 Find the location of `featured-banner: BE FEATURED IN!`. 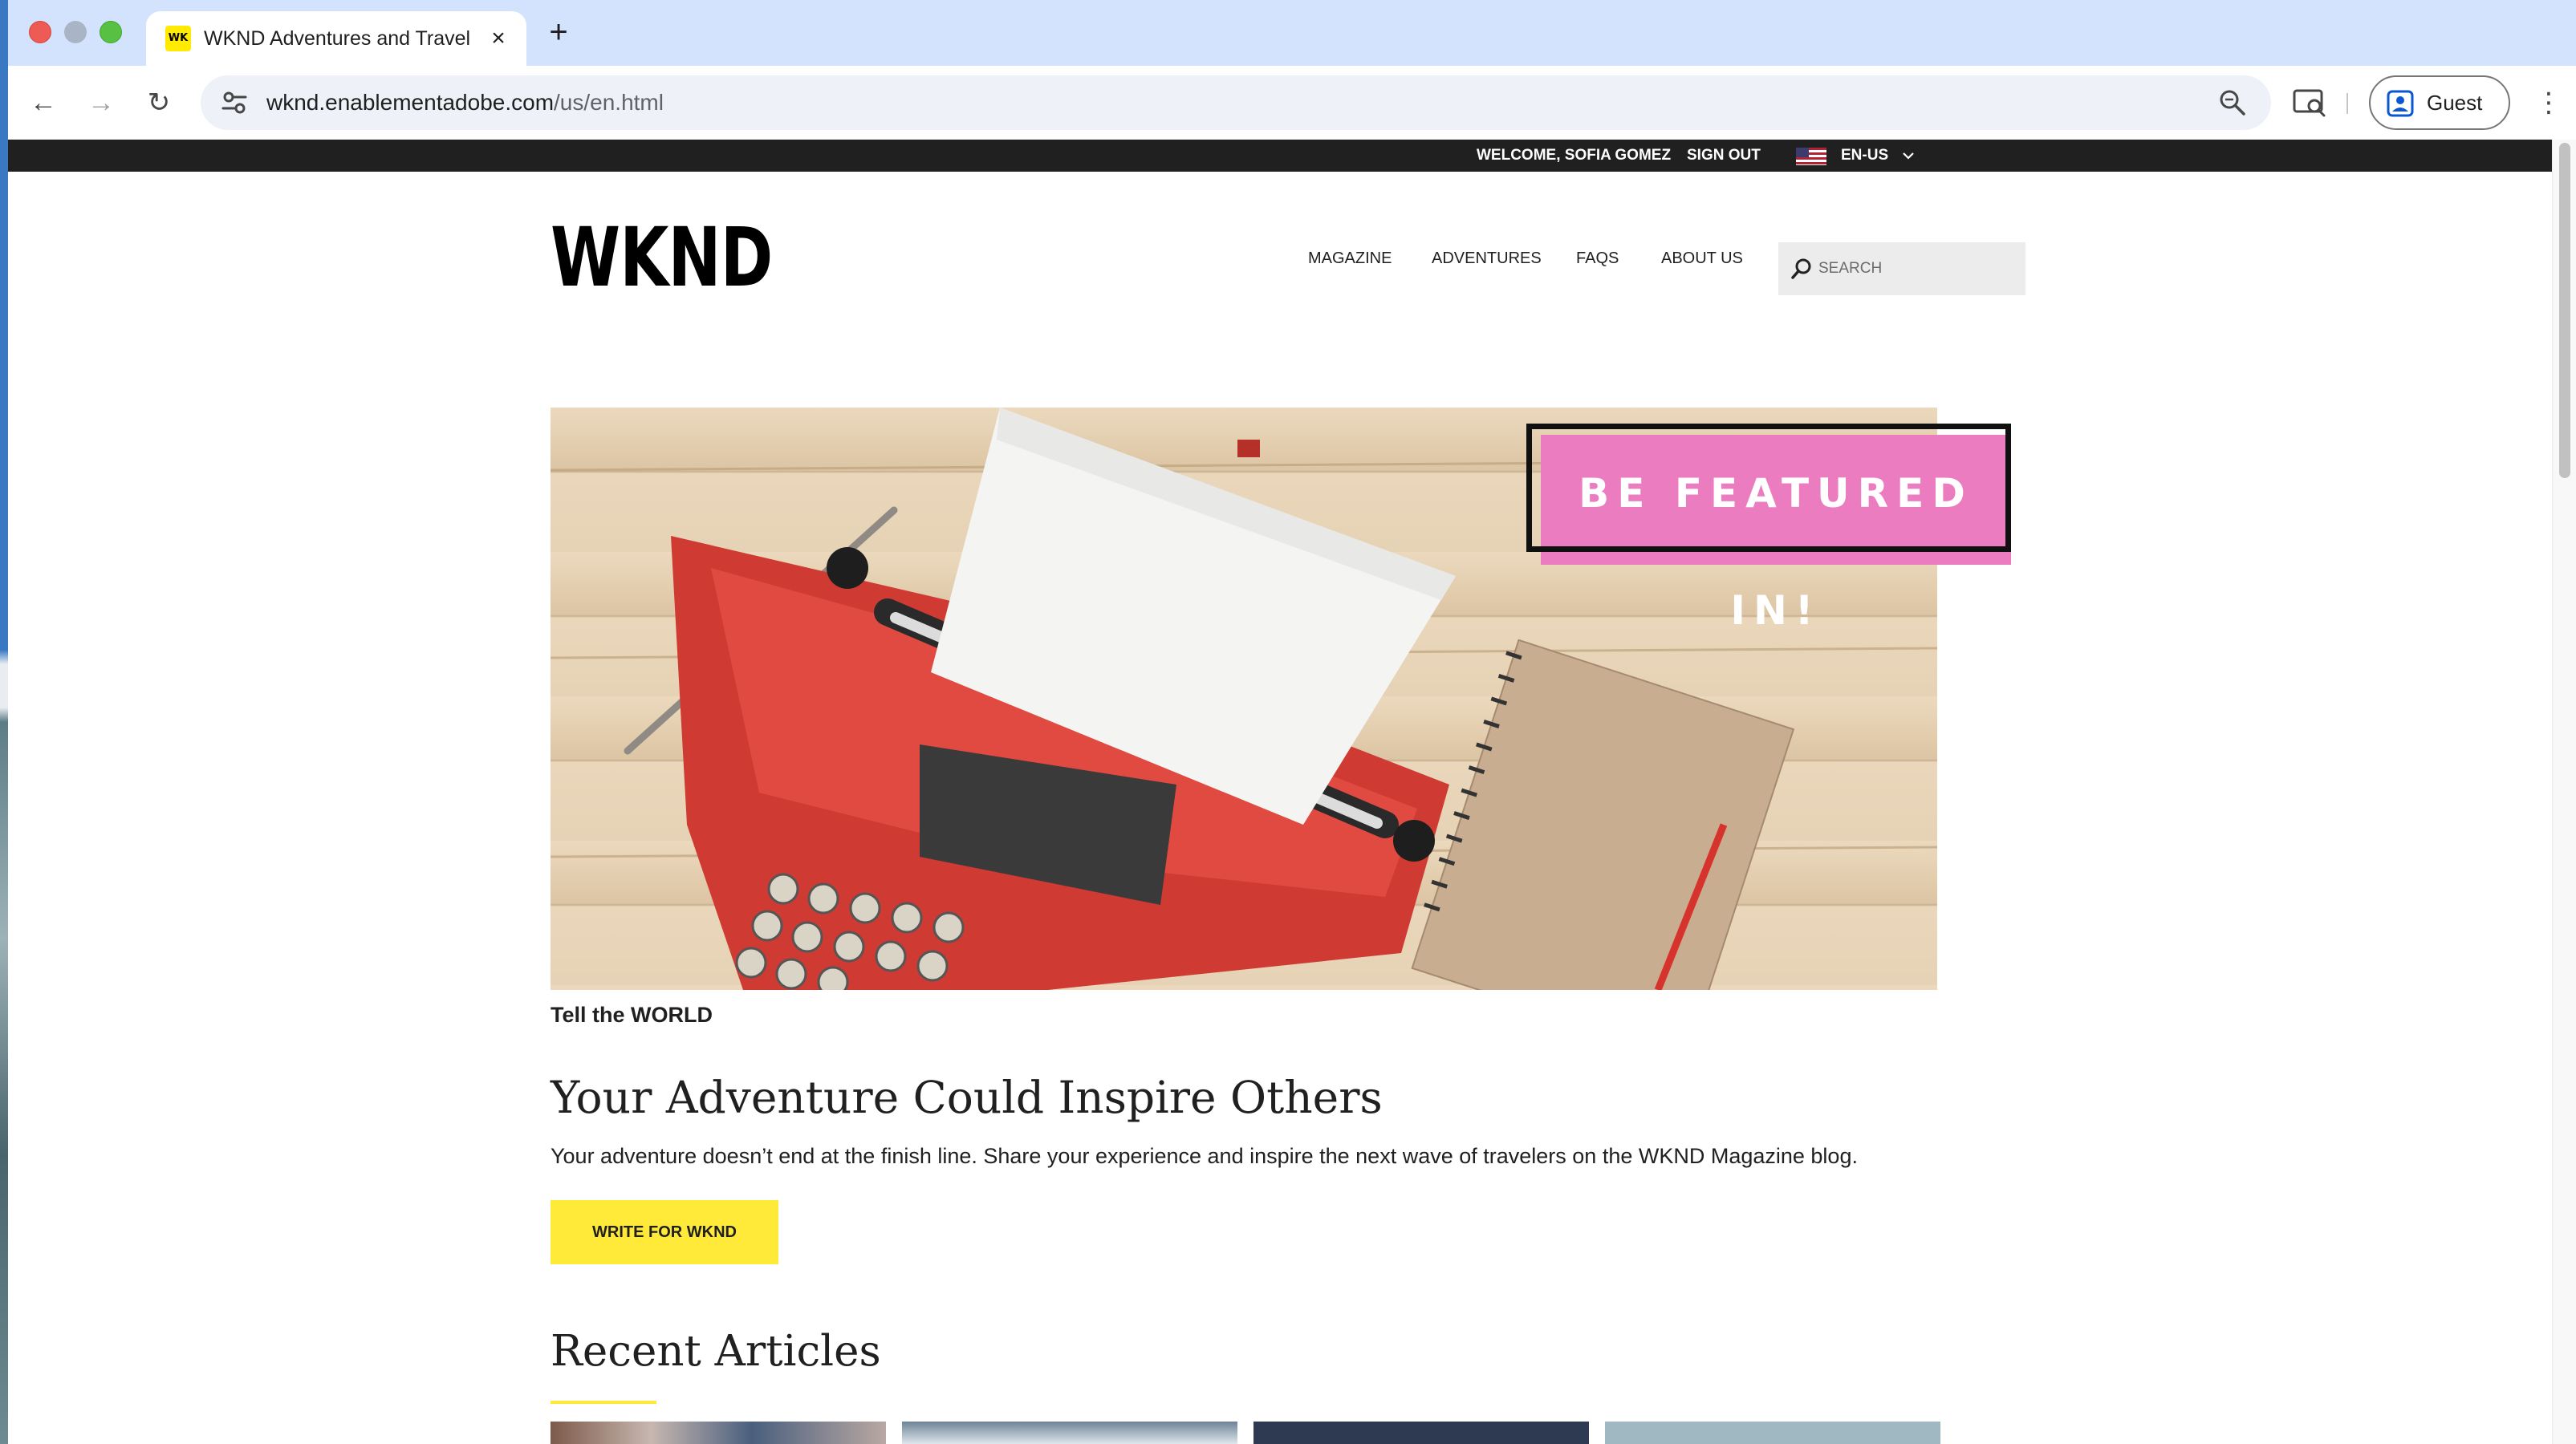

featured-banner: BE FEATURED IN! is located at coordinates (1769, 529).